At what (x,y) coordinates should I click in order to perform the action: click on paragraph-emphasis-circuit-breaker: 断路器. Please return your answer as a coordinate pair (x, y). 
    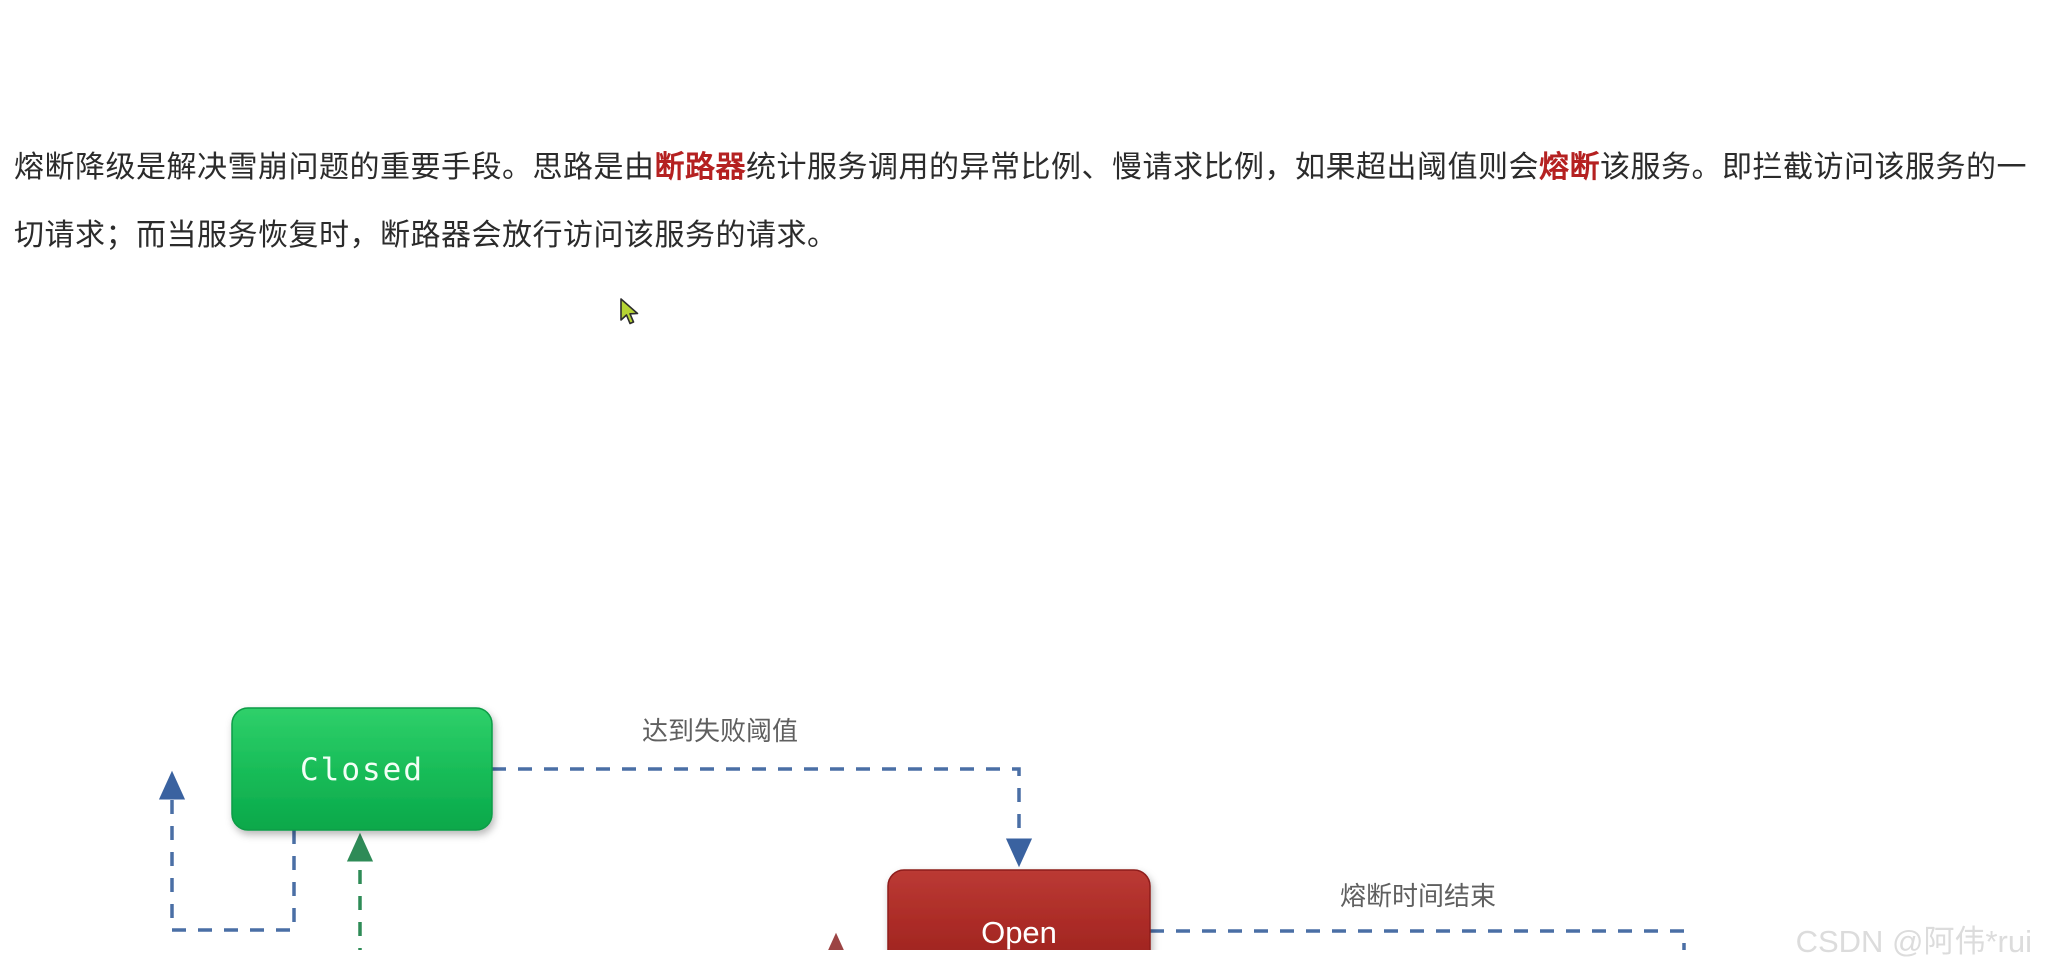
    Looking at the image, I should click on (700, 167).